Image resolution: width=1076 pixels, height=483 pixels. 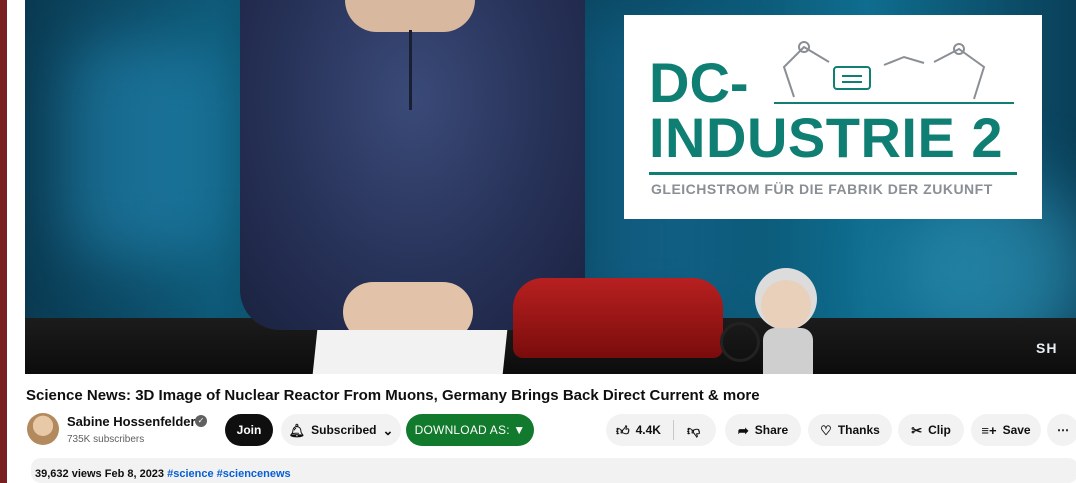 I want to click on chevron-down-icon: ⌄, so click(x=388, y=430).